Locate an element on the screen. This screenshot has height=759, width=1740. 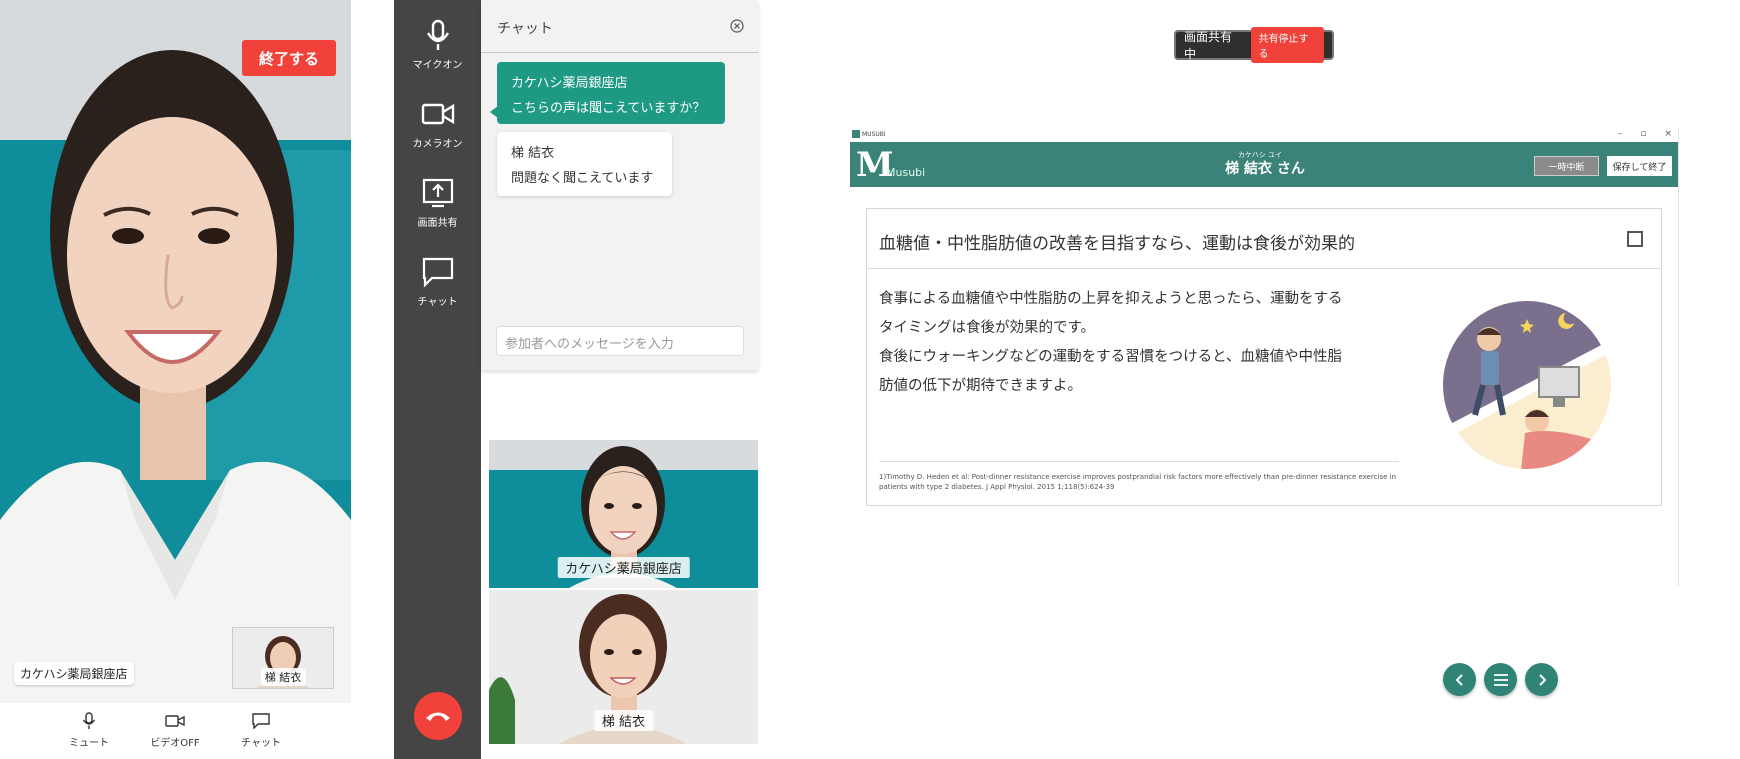
next-page-button is located at coordinates (1541, 679).